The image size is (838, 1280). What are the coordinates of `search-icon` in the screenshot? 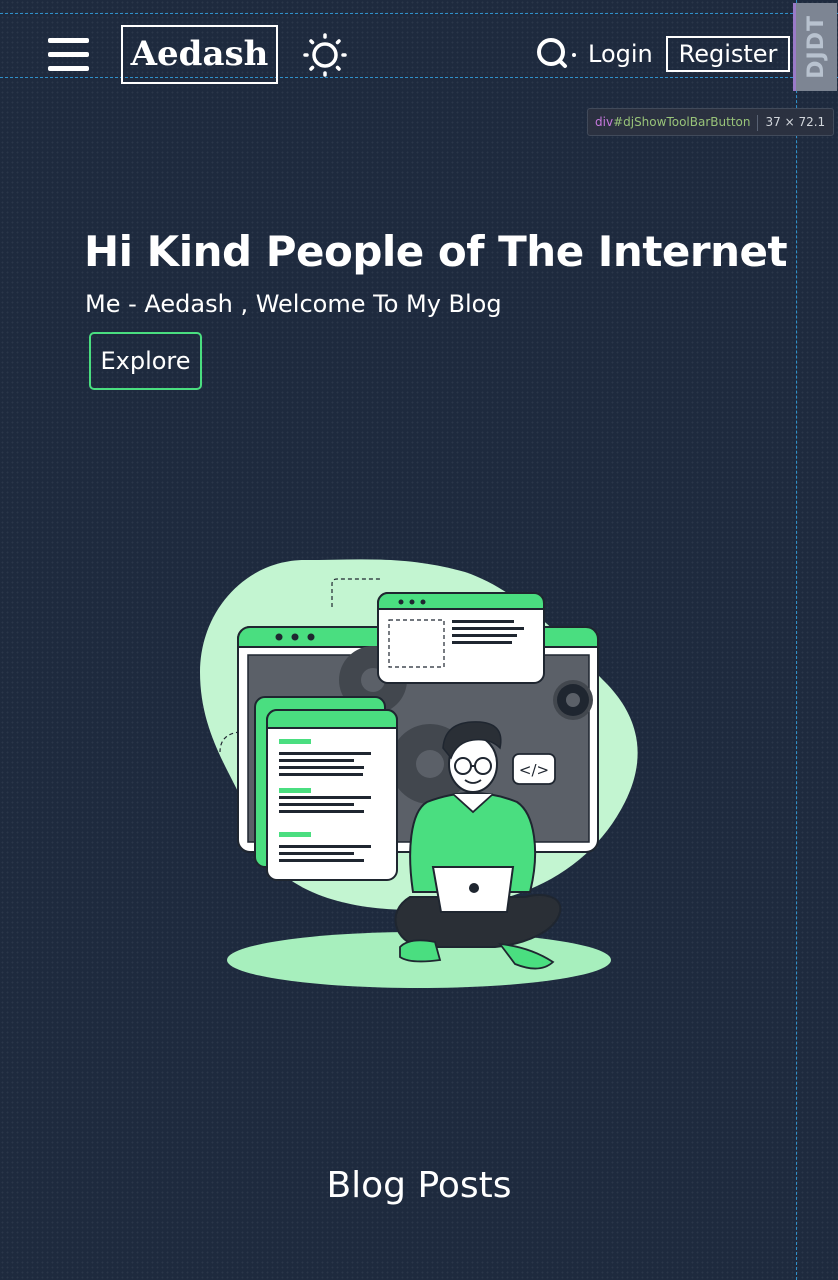 It's located at (556, 53).